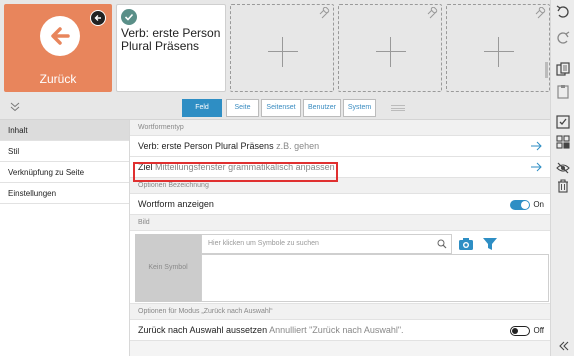 Image resolution: width=574 pixels, height=356 pixels. I want to click on section-header-bild: Bild, so click(340, 223).